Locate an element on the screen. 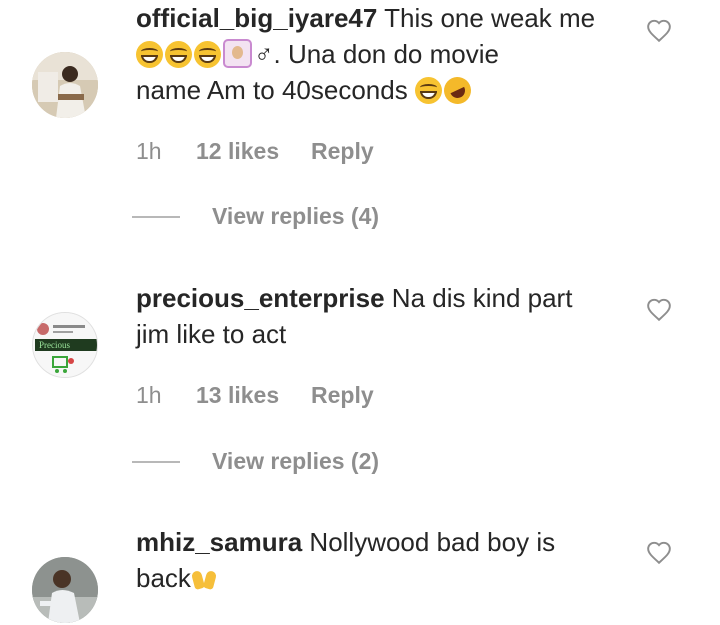 Image resolution: width=720 pixels, height=625 pixels. avatar: Precious is located at coordinates (65, 345).